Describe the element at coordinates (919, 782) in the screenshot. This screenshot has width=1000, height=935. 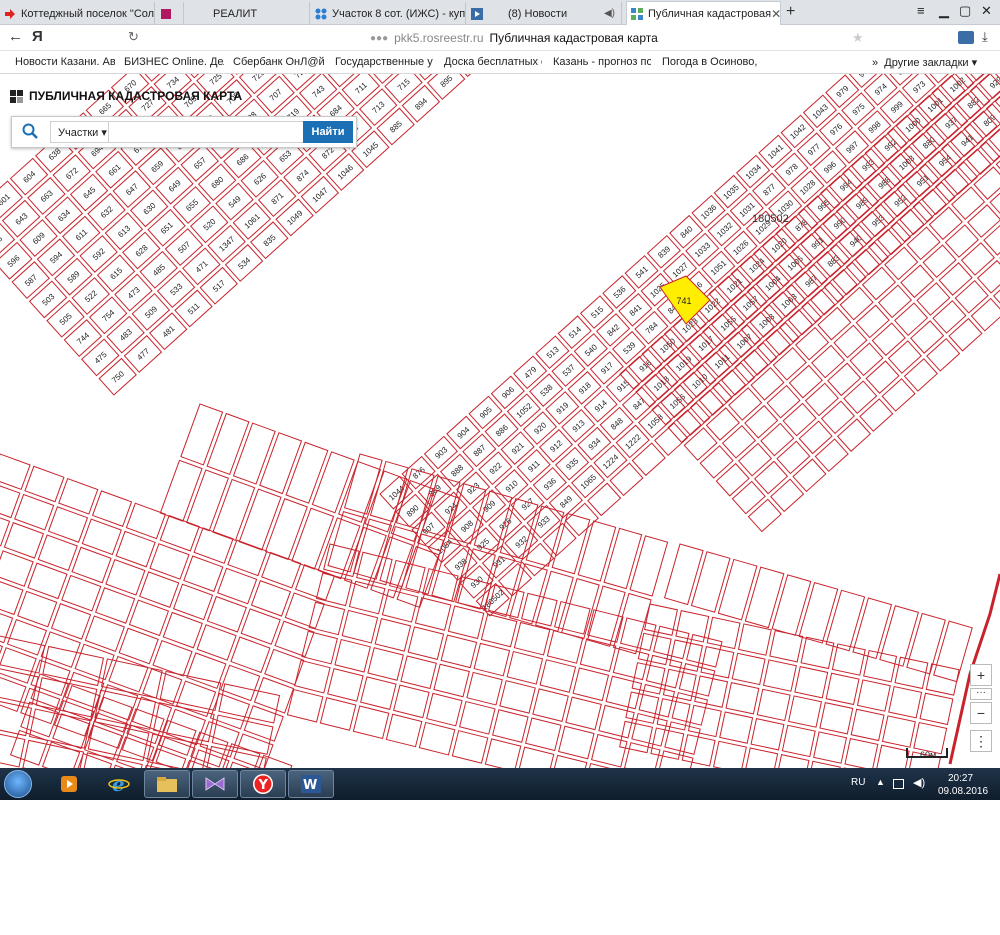
I see `volume-icon: ◀)` at that location.